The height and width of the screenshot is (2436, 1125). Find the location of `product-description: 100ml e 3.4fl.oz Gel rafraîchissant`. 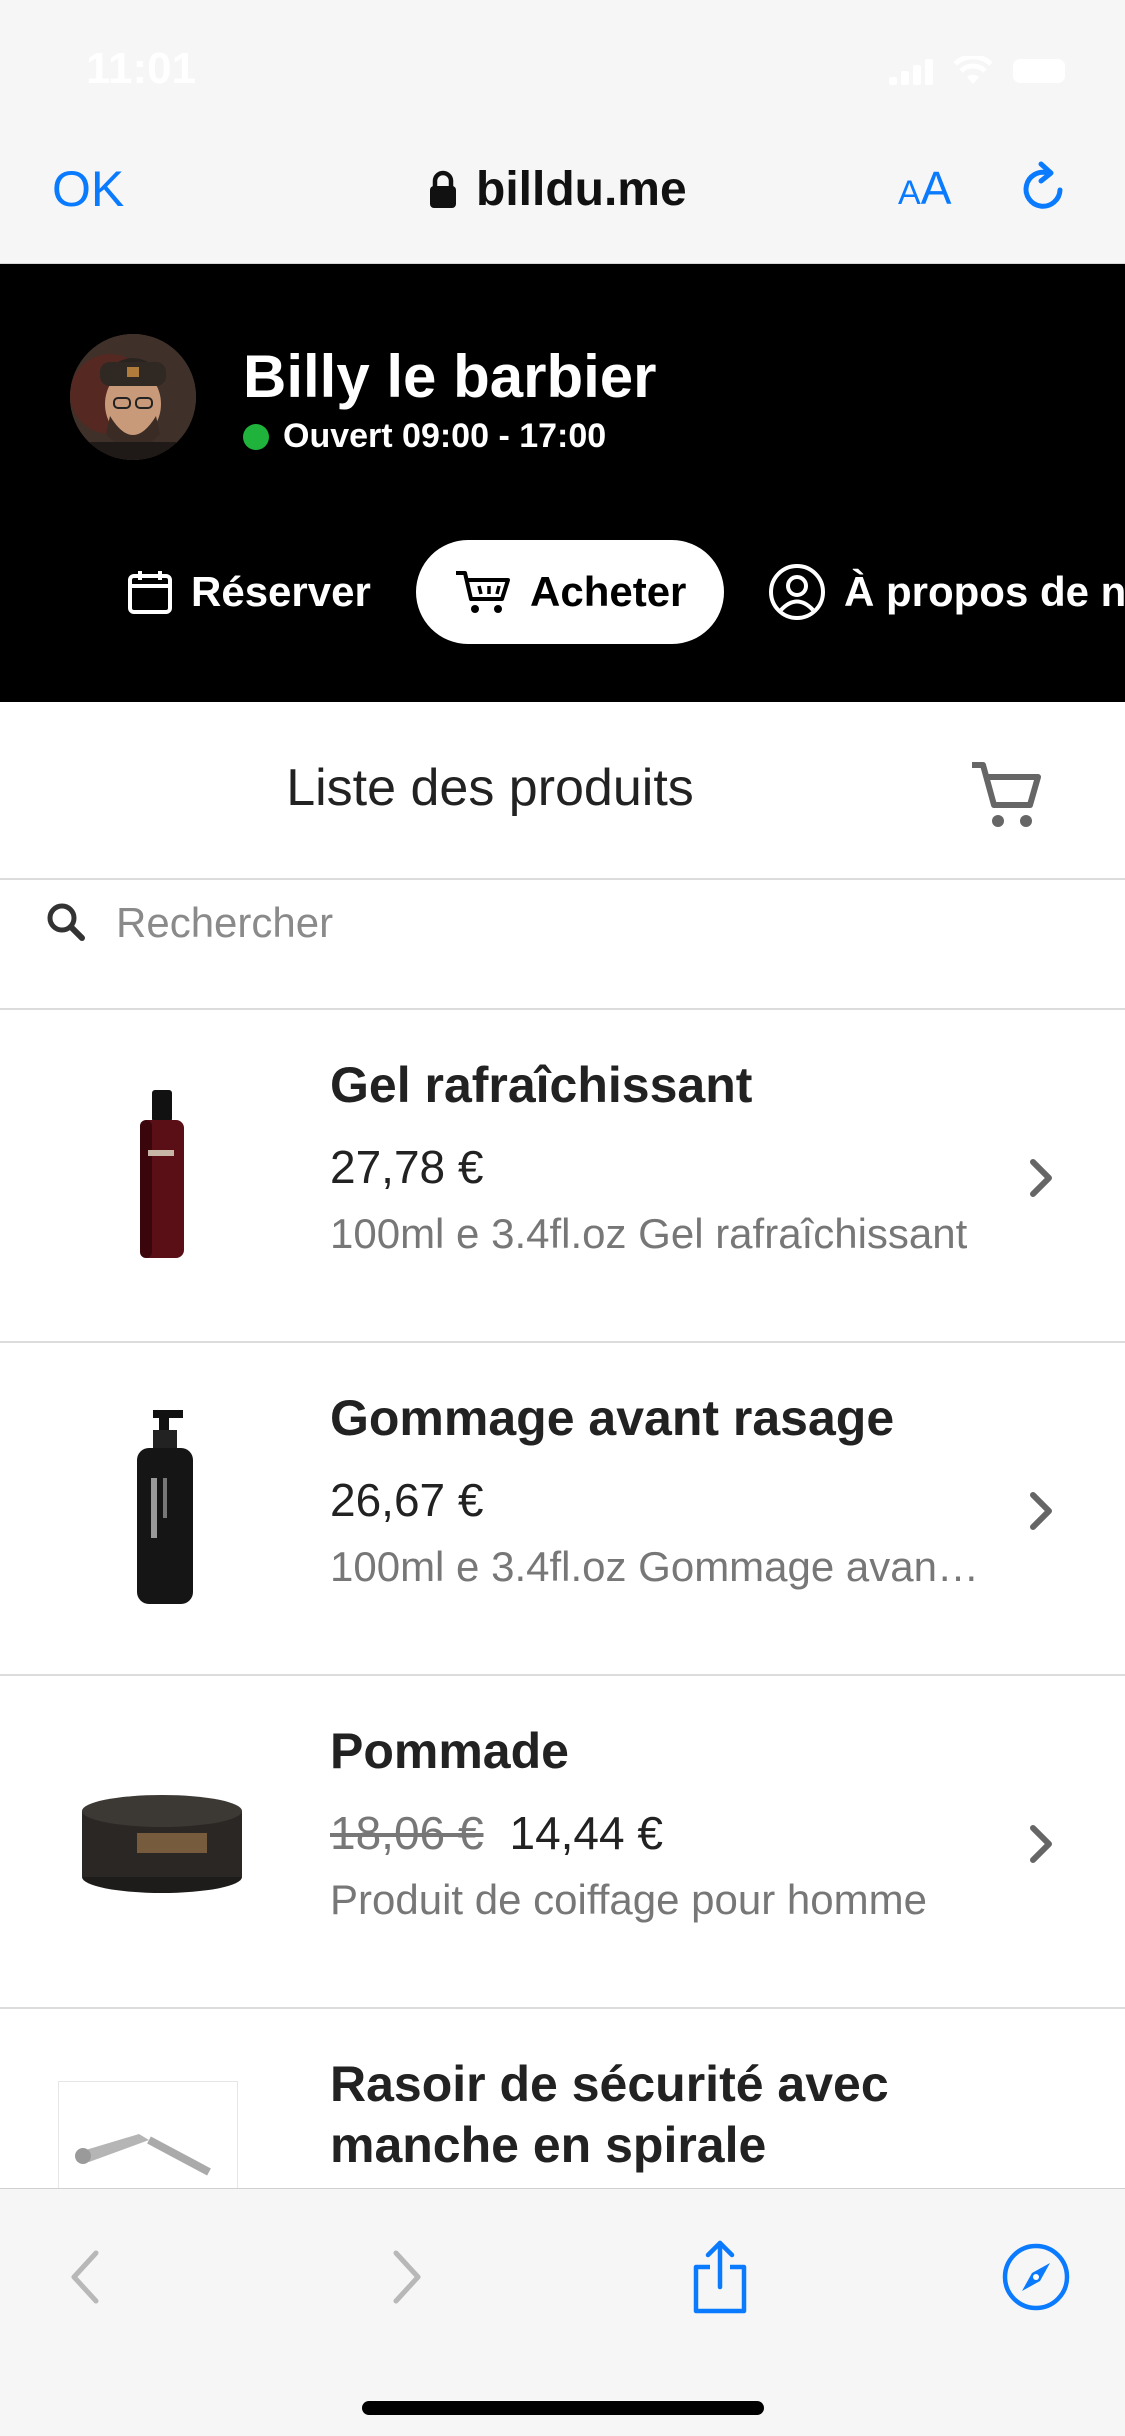

product-description: 100ml e 3.4fl.oz Gel rafraîchissant is located at coordinates (649, 1233).